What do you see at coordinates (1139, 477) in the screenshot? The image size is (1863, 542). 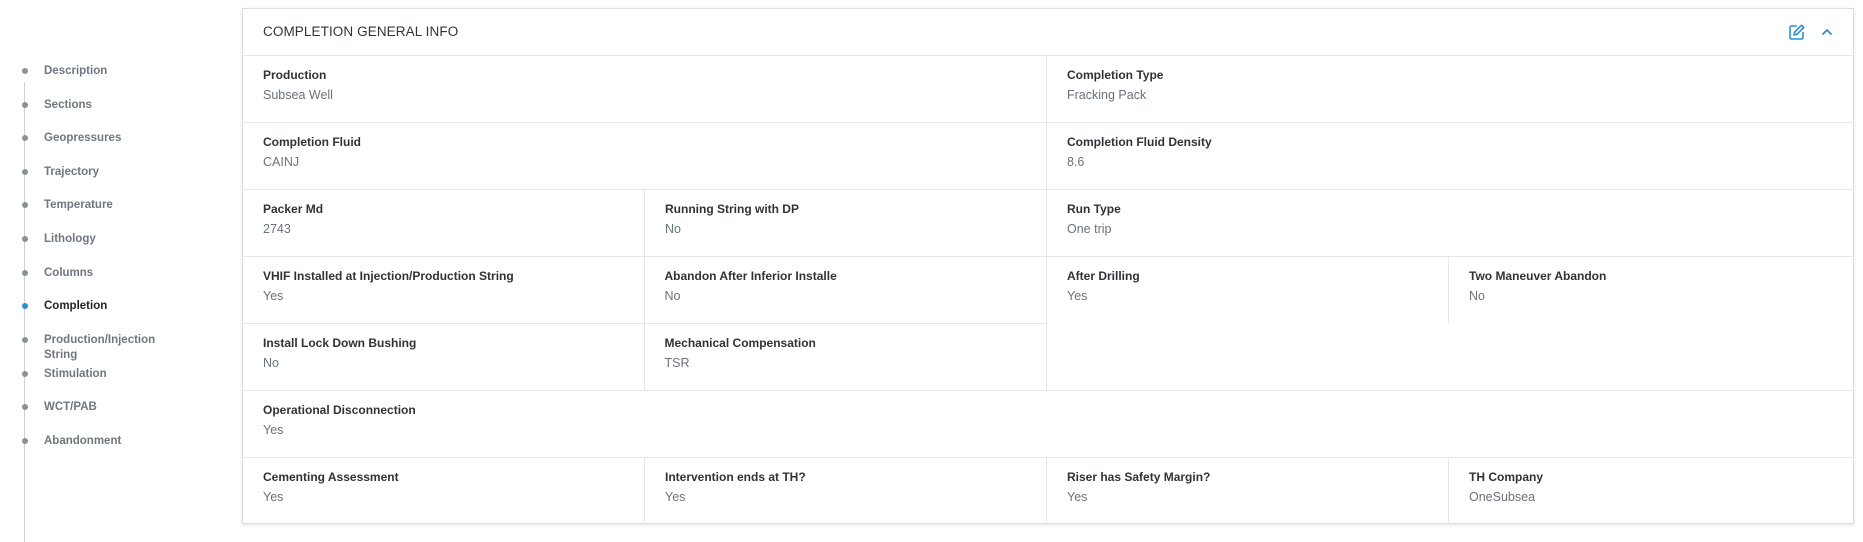 I see `field-label: Riser has Safety Margin?` at bounding box center [1139, 477].